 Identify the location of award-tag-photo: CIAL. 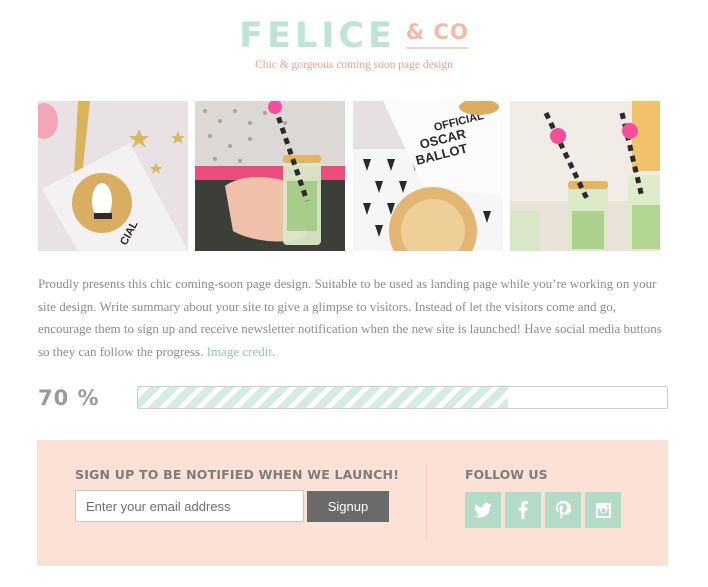
(113, 176).